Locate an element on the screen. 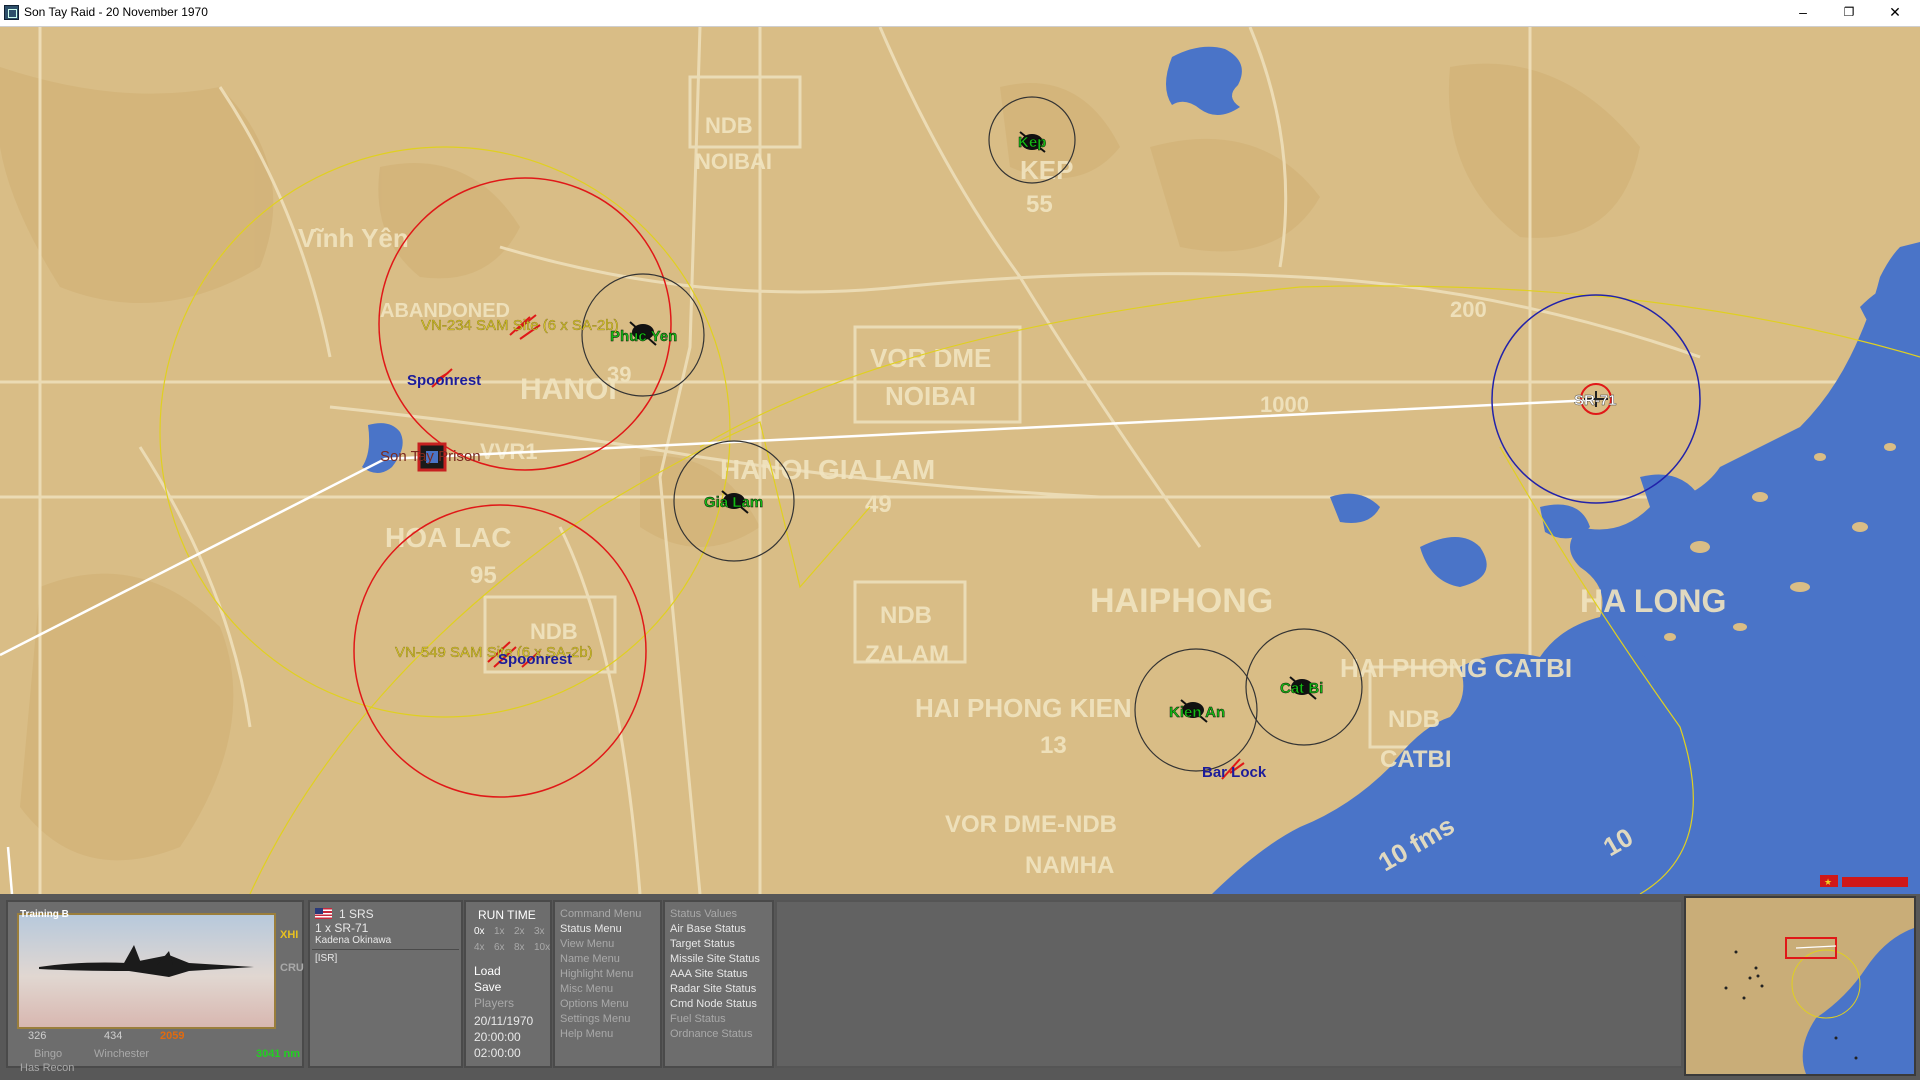 The width and height of the screenshot is (1920, 1080). elapsed-time: 02:00:00 is located at coordinates (497, 1053).